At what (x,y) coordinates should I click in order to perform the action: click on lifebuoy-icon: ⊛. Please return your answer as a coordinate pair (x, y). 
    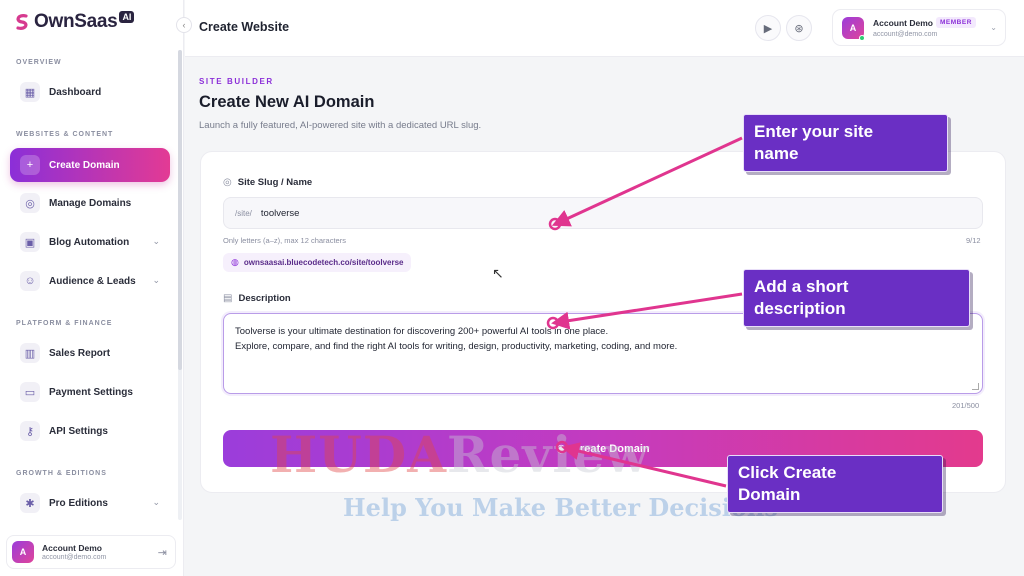
    Looking at the image, I should click on (799, 28).